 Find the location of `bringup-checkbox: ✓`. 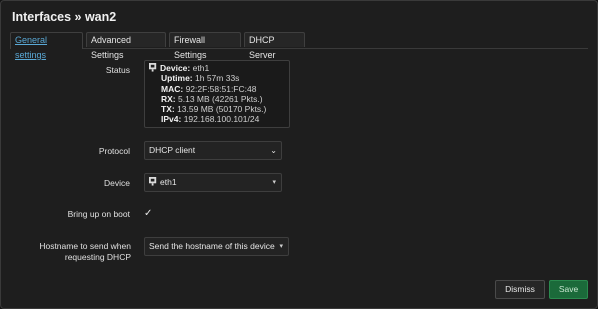

bringup-checkbox: ✓ is located at coordinates (149, 214).